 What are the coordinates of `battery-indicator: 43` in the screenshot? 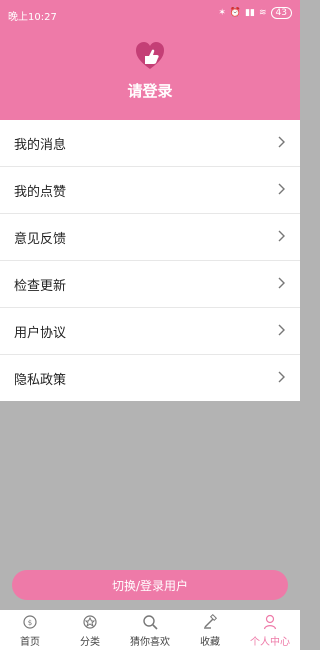 It's located at (281, 13).